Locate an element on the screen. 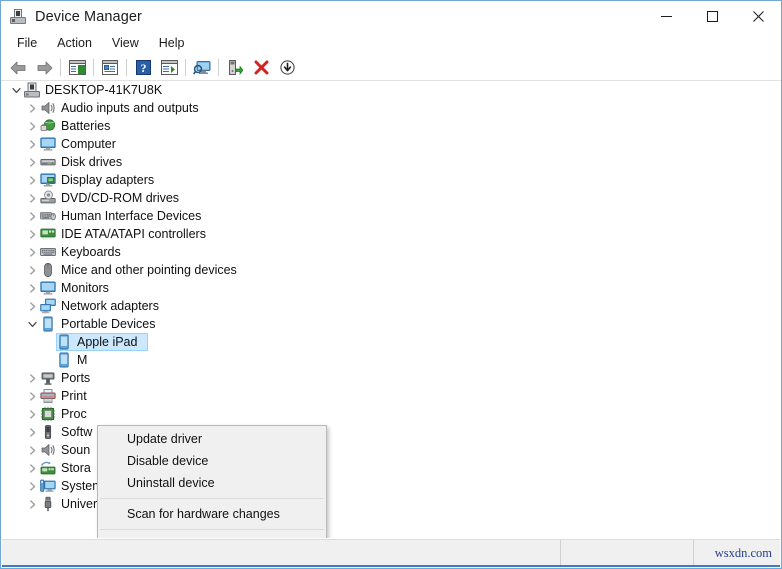 This screenshot has width=782, height=569. tree-item-apple-ipad: Apple iPad is located at coordinates (391, 342).